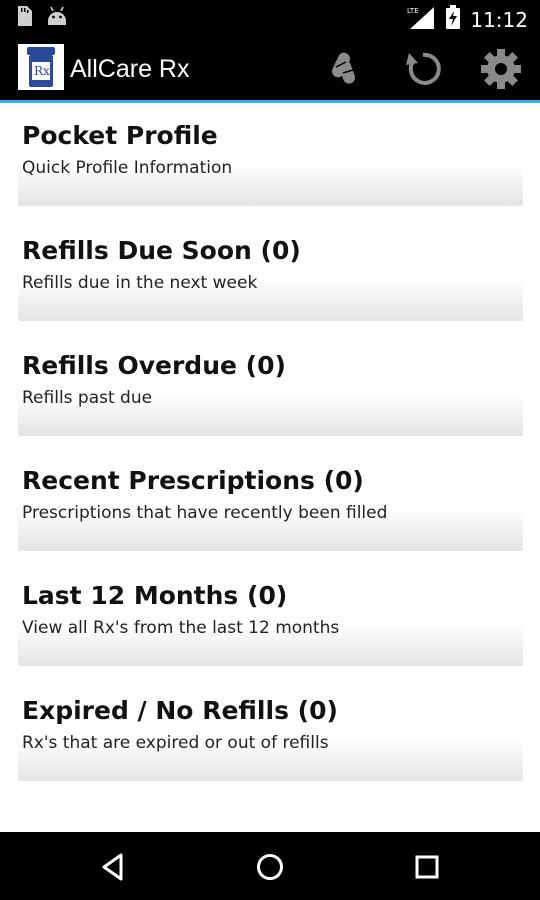  Describe the element at coordinates (344, 69) in the screenshot. I see `pill-capsules-icon` at that location.